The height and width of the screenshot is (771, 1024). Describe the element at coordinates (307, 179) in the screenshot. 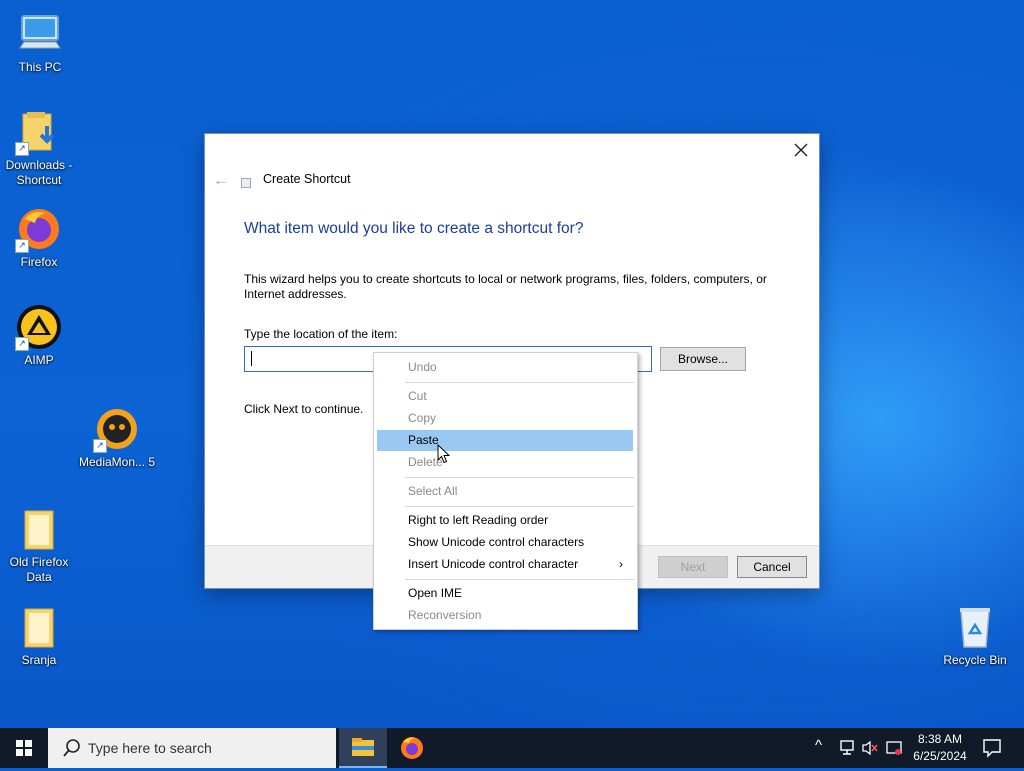

I see `dialog-title: Create Shortcut` at that location.